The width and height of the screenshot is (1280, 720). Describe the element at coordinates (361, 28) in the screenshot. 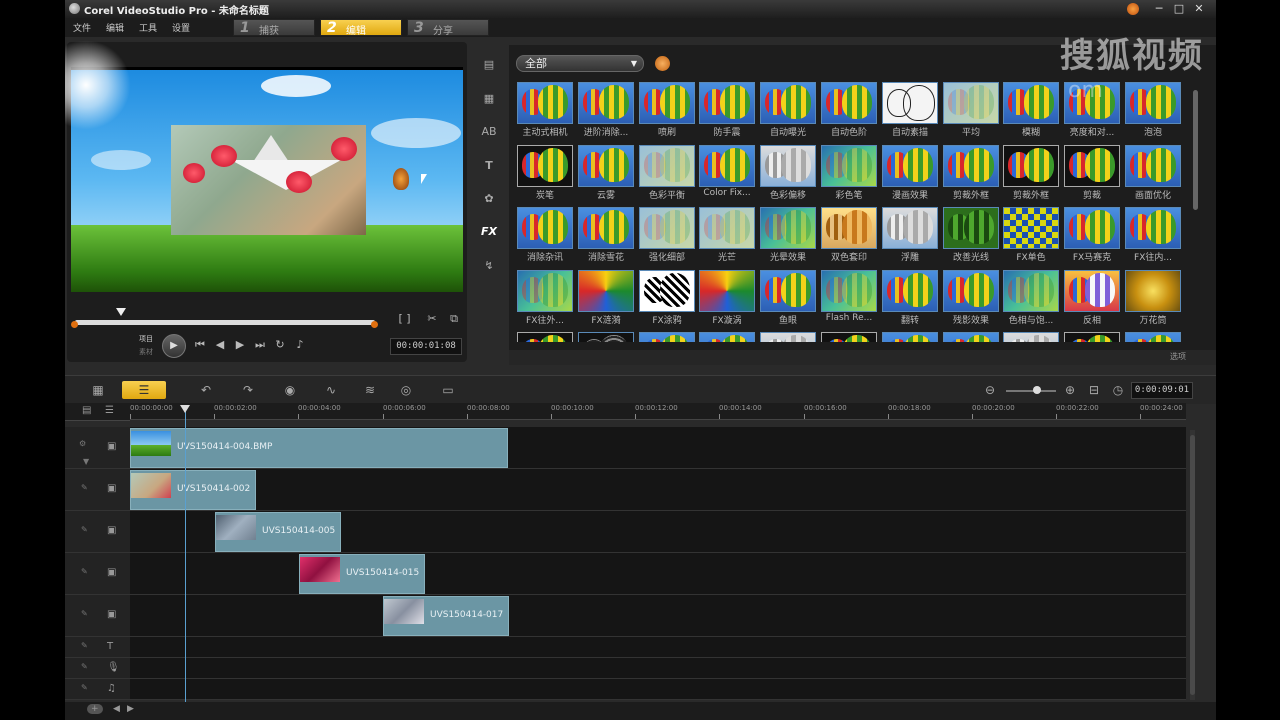

I see `tab-edit: 2 编辑` at that location.